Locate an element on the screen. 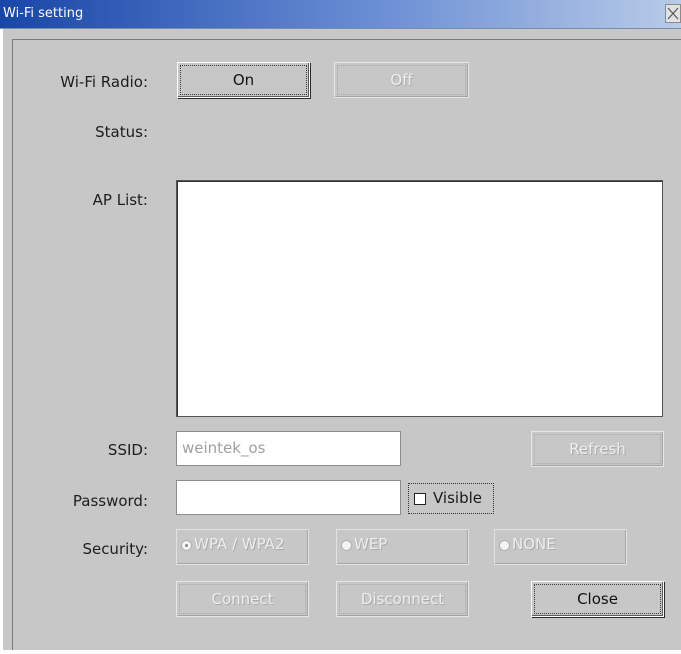 Image resolution: width=681 pixels, height=654 pixels. close-button: Close is located at coordinates (597, 599).